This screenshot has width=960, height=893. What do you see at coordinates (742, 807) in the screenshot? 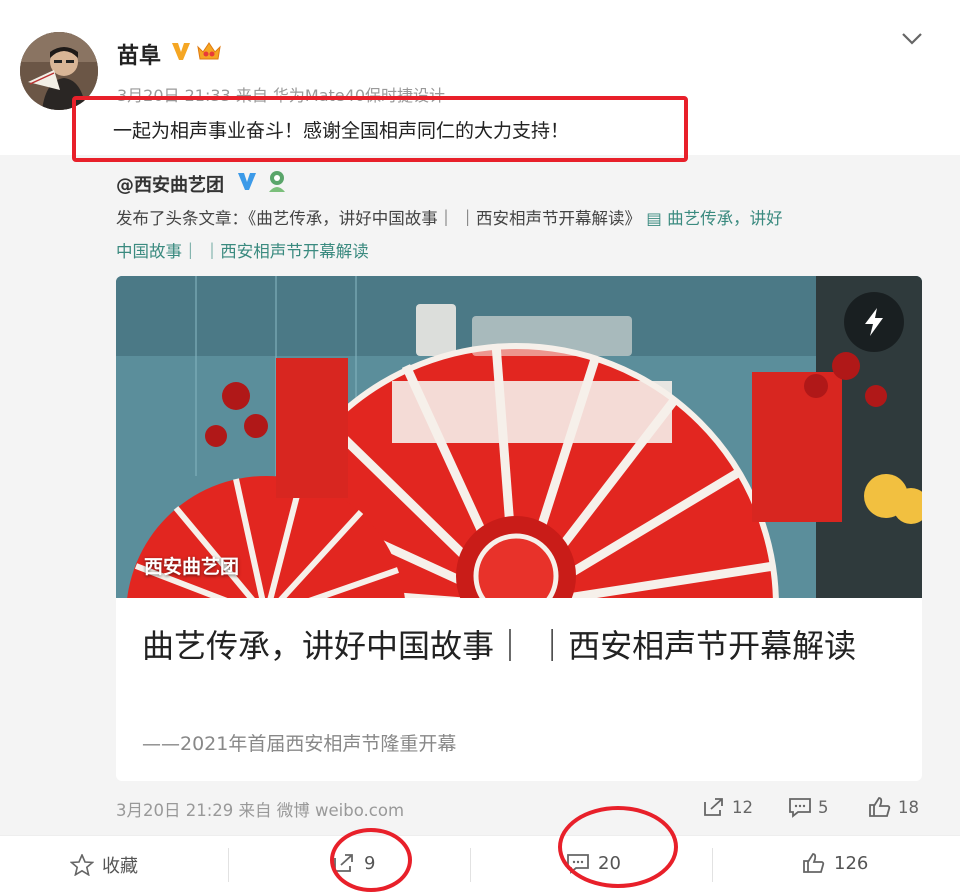
I see `repost-share-count: 12` at bounding box center [742, 807].